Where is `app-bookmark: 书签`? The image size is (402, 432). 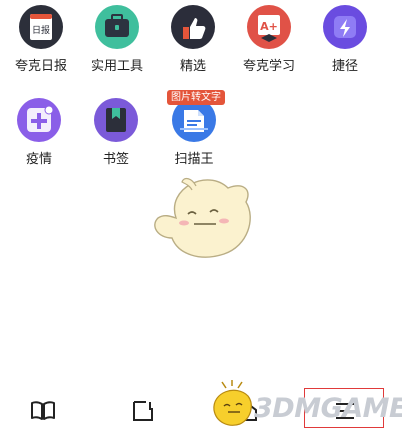 app-bookmark: 书签 is located at coordinates (116, 132).